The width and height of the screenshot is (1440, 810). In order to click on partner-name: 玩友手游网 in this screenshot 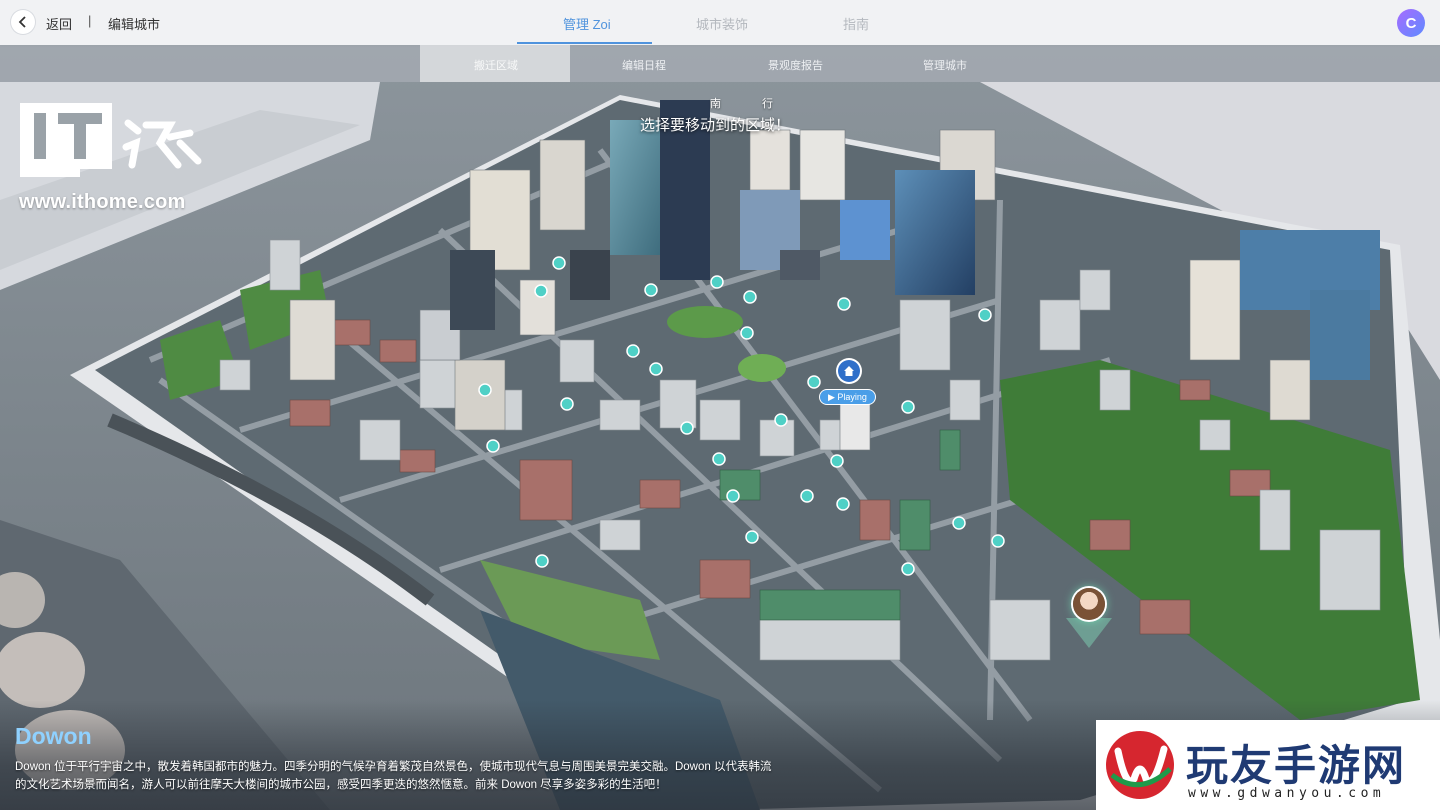, I will do `click(1296, 765)`.